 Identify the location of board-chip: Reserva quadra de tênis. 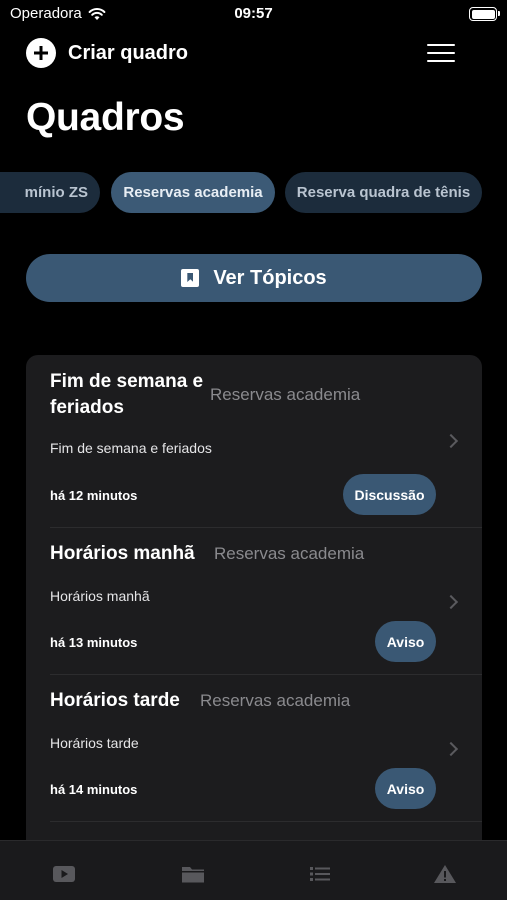
(383, 192).